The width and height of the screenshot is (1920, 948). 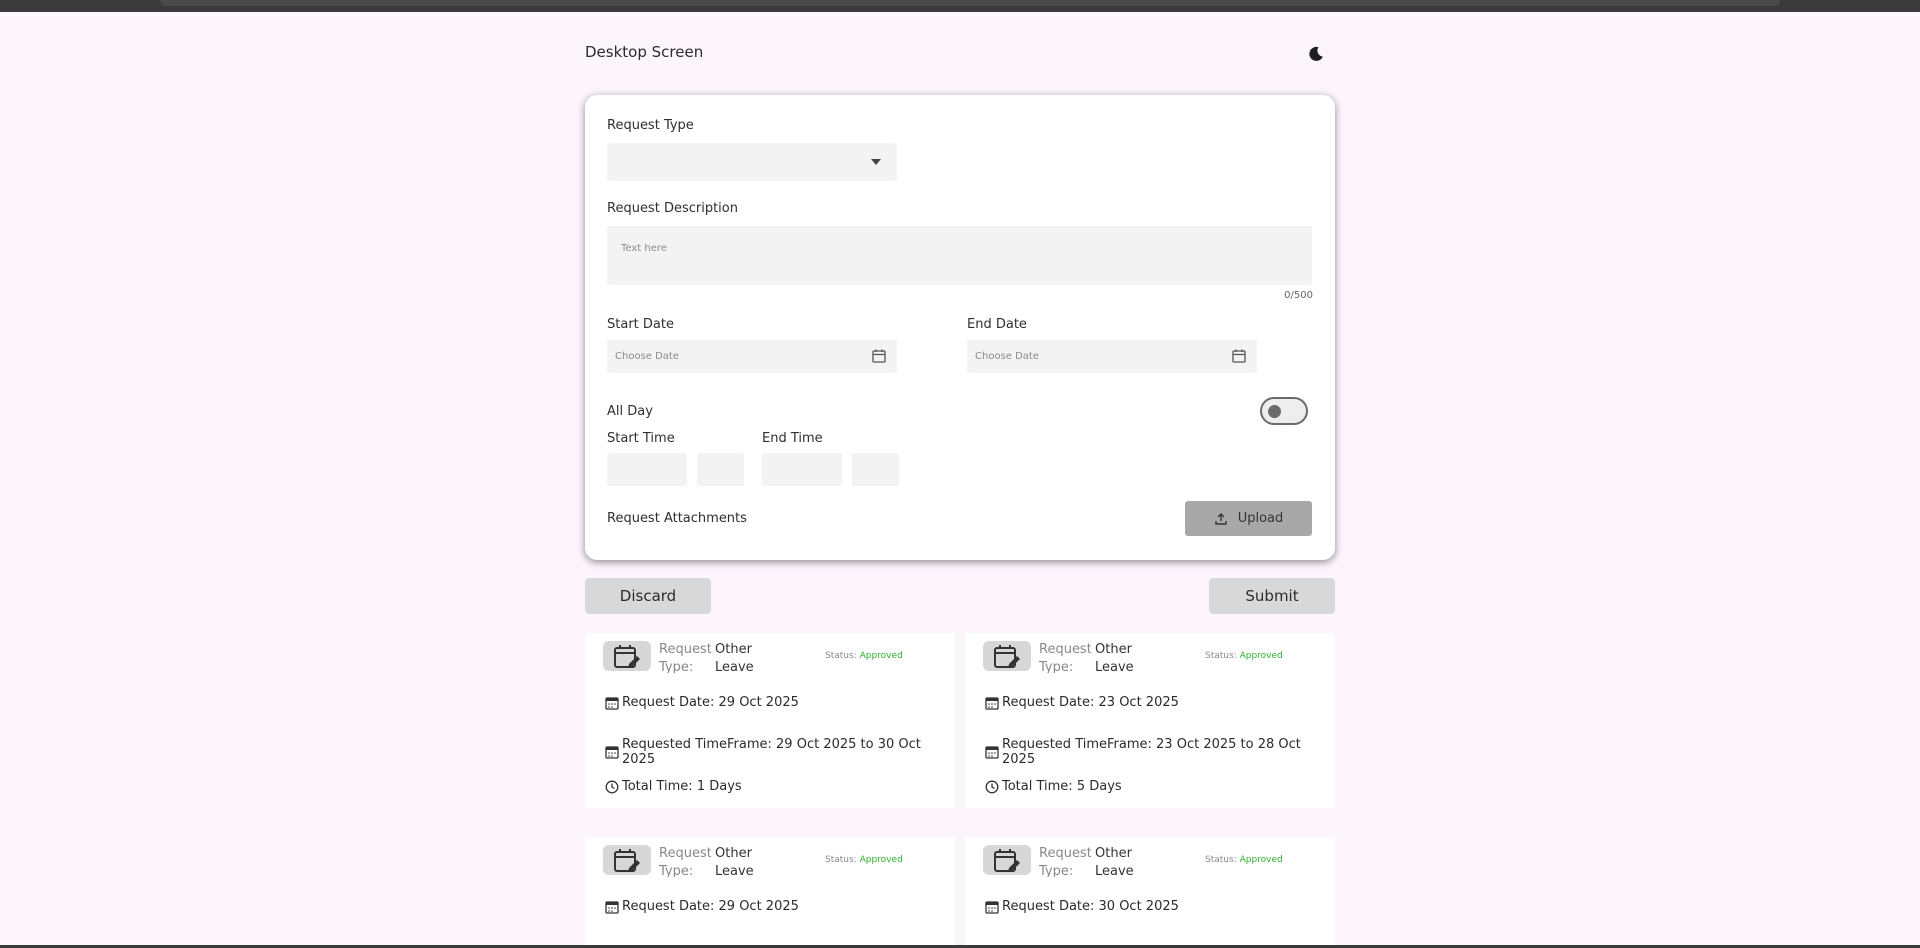 What do you see at coordinates (644, 248) in the screenshot?
I see `request-description-placeholder: Text here` at bounding box center [644, 248].